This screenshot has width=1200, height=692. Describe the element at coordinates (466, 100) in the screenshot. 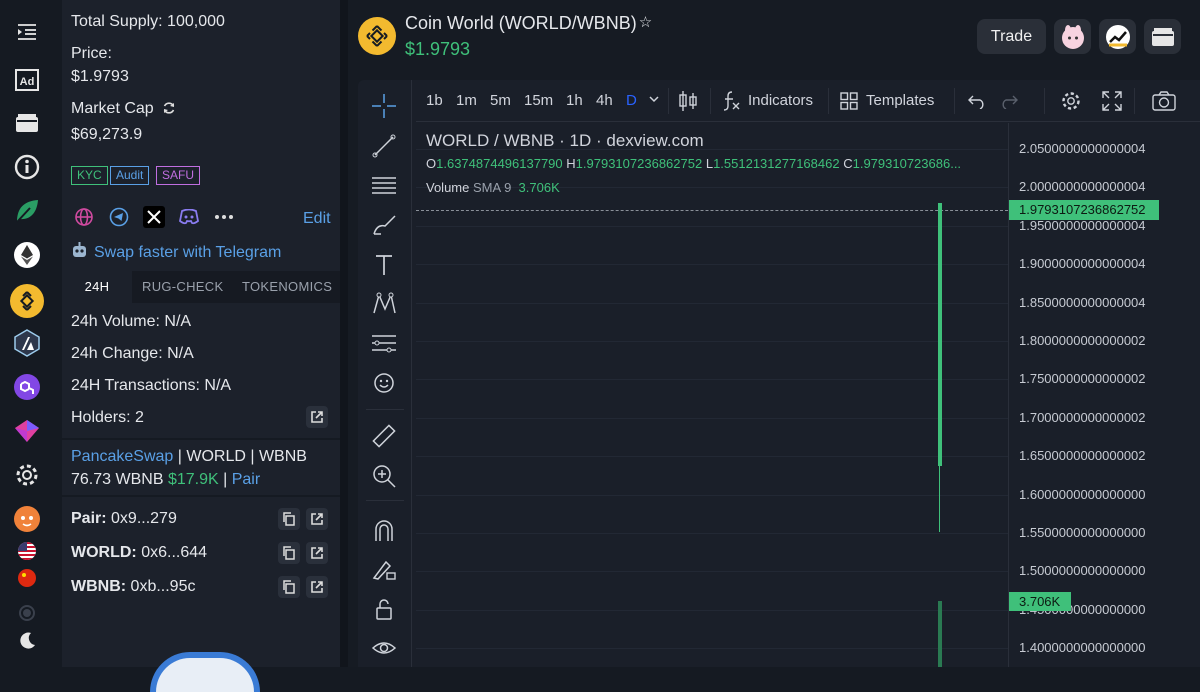

I see `interval-1m: 1m` at that location.